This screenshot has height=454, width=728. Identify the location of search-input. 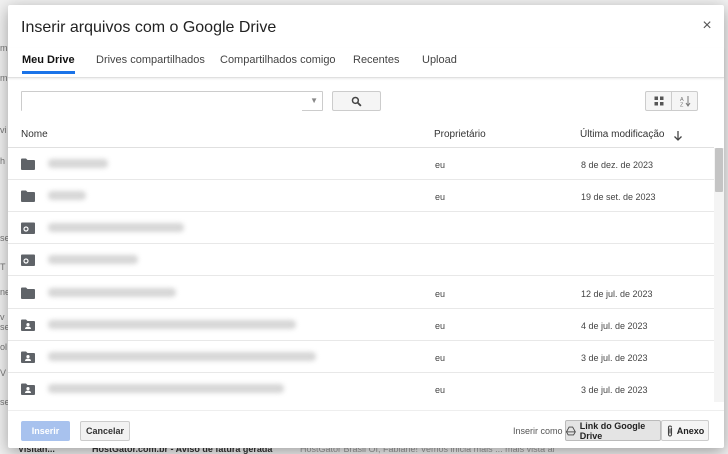
(162, 102).